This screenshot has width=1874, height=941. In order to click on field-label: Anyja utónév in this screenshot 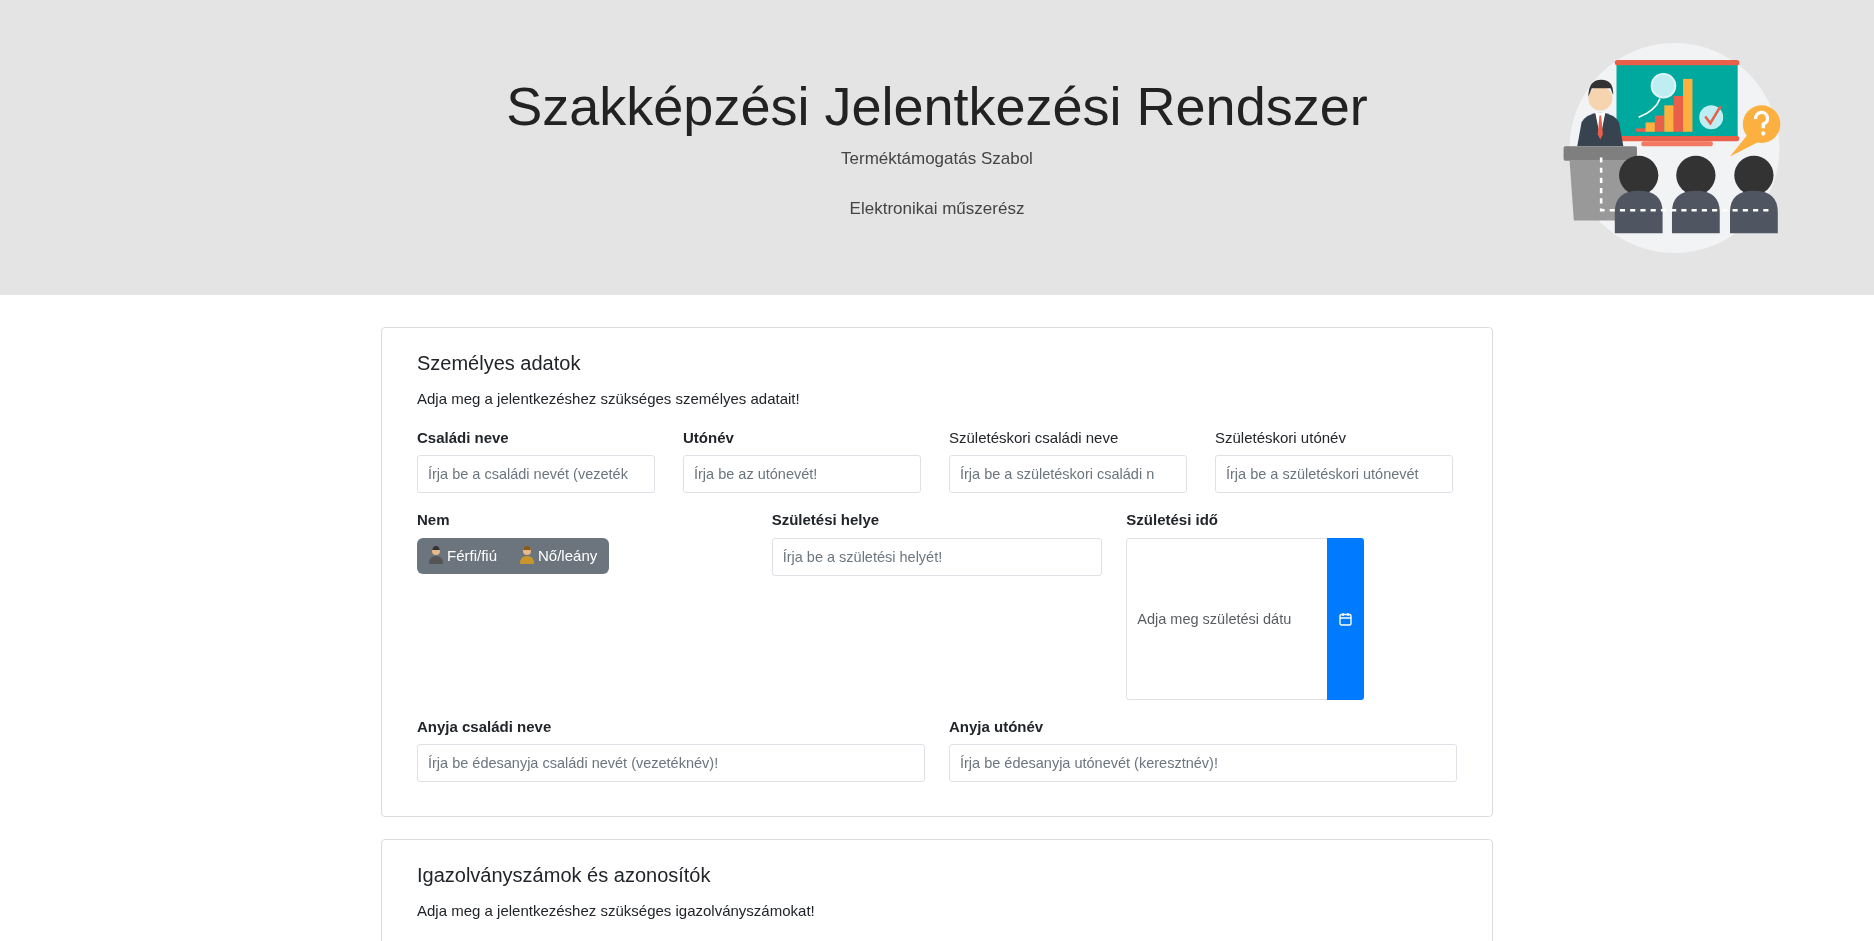, I will do `click(996, 726)`.